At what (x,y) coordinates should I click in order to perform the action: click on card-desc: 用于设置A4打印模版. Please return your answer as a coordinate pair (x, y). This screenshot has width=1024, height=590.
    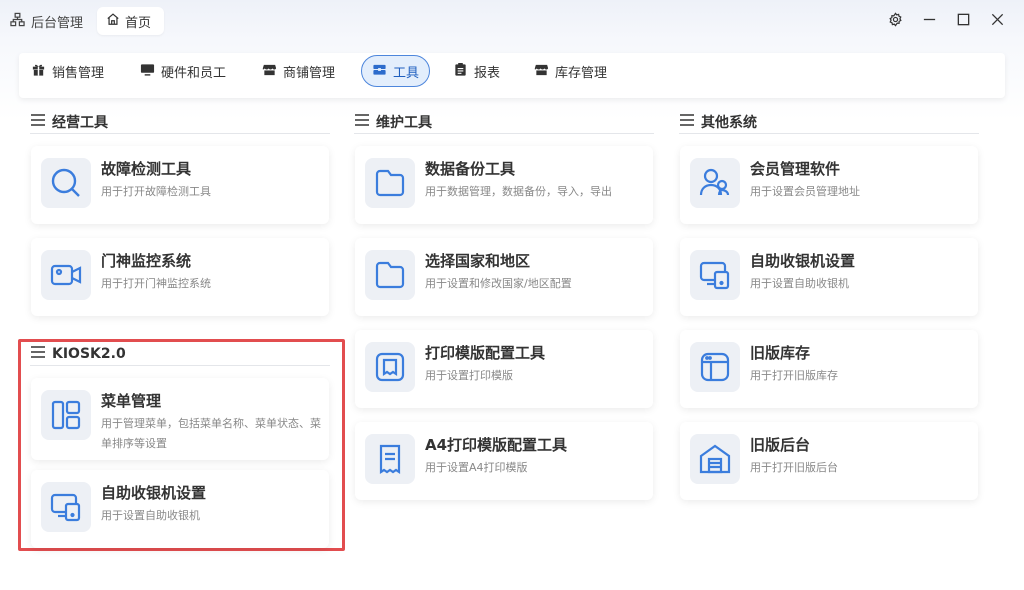
    Looking at the image, I should click on (476, 467).